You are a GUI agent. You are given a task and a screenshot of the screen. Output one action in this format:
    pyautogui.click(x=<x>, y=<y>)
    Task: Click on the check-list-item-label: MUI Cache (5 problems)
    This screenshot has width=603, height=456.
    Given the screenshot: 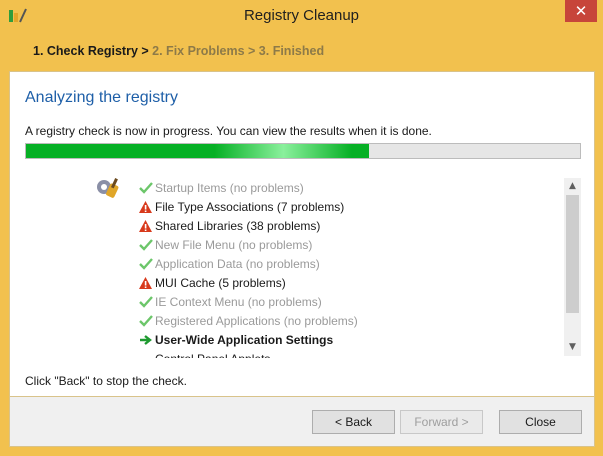 What is the action you would take?
    pyautogui.click(x=220, y=282)
    